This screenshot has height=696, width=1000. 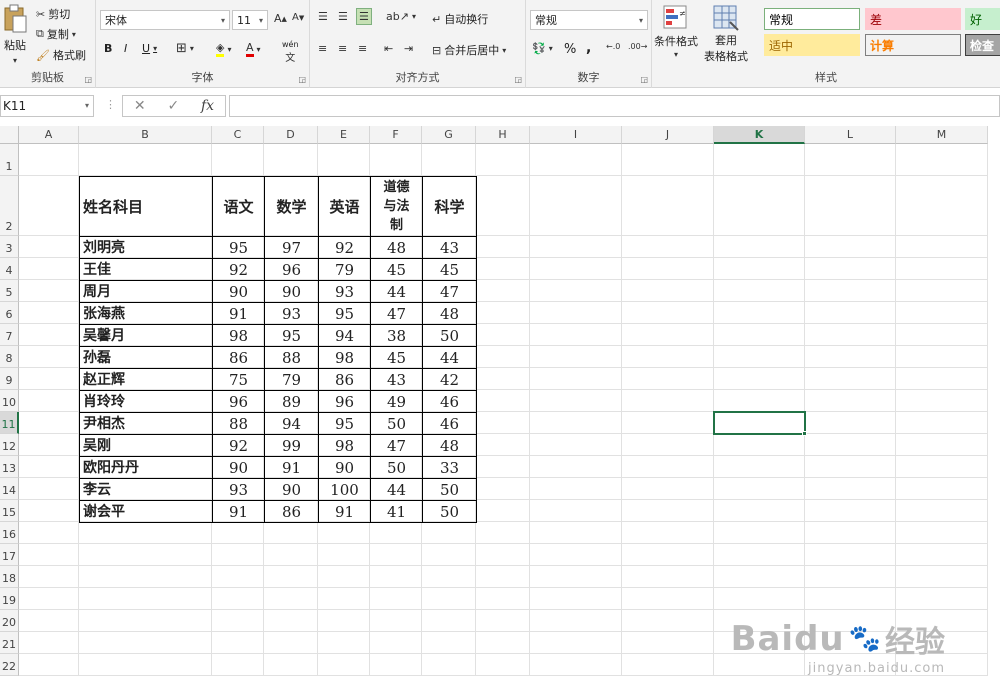 I want to click on column-header-l: L, so click(x=850, y=135).